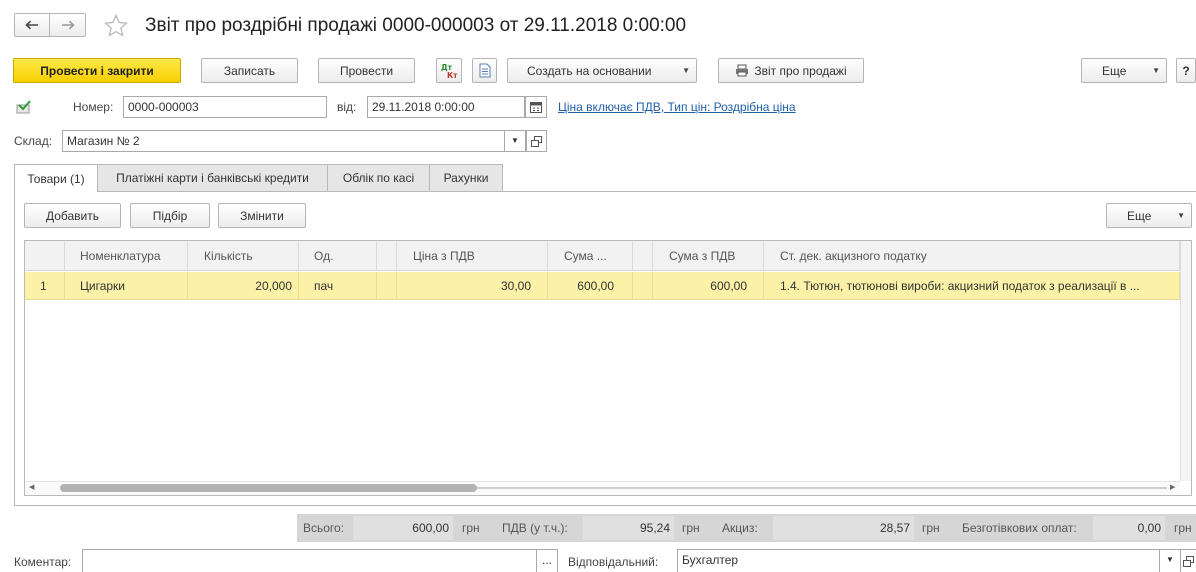 This screenshot has height=572, width=1196. I want to click on warehouse-dropdown-button: ▼, so click(515, 141).